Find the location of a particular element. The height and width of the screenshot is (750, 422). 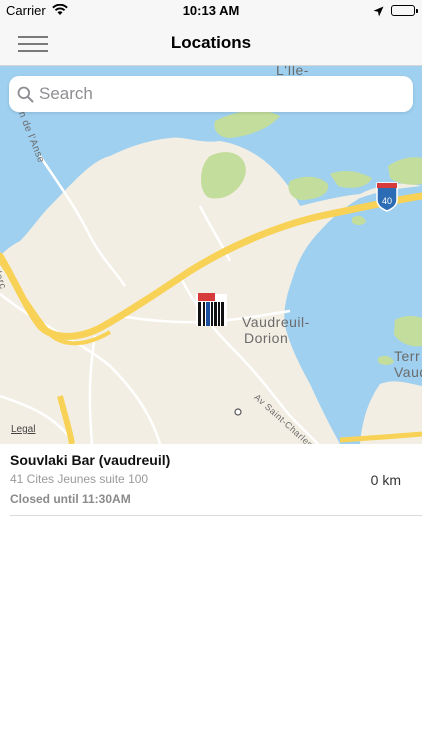

map-label-vaudreuil-2: Dorion is located at coordinates (266, 338).